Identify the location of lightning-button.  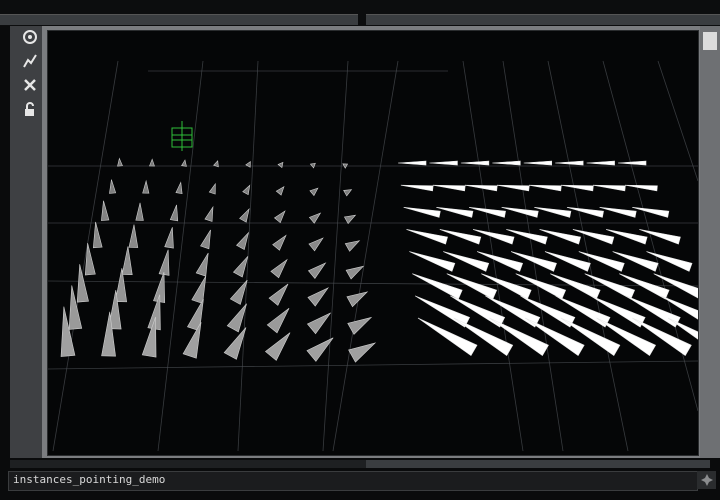
(30, 61).